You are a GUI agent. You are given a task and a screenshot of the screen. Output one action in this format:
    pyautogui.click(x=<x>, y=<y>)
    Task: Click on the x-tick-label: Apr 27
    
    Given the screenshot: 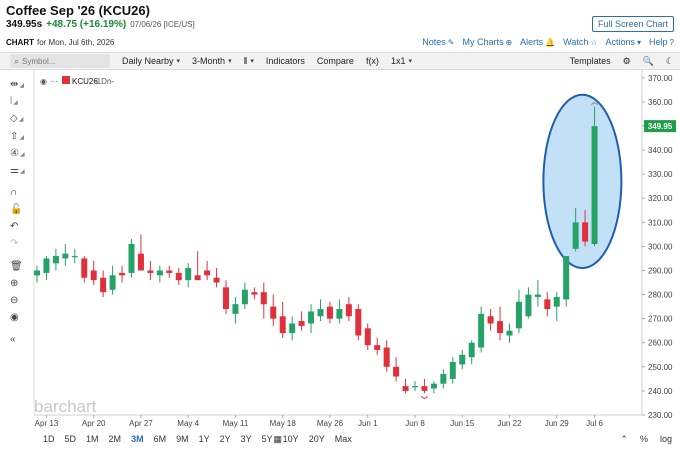 What is the action you would take?
    pyautogui.click(x=141, y=423)
    